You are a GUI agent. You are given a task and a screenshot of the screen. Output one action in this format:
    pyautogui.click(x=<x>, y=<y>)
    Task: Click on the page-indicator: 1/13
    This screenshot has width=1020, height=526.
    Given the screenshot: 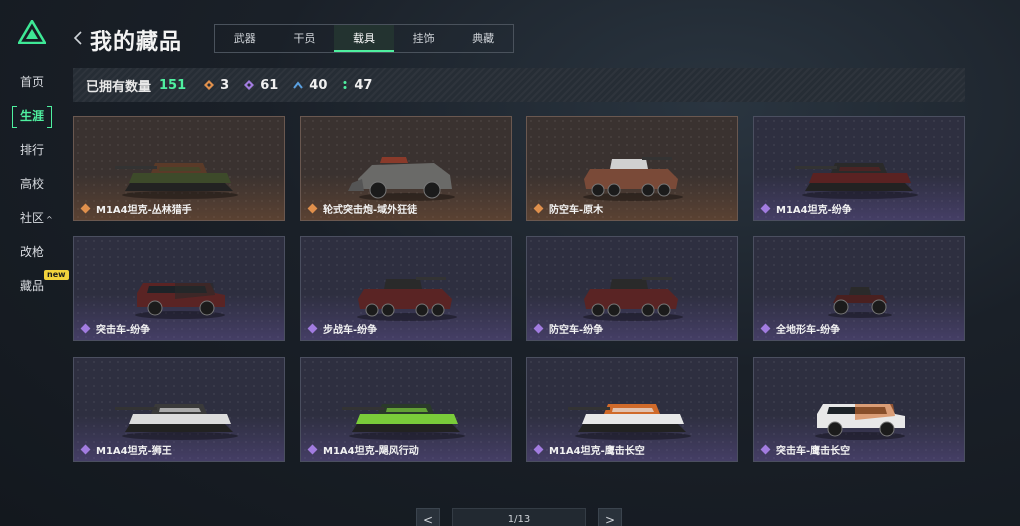 What is the action you would take?
    pyautogui.click(x=519, y=517)
    